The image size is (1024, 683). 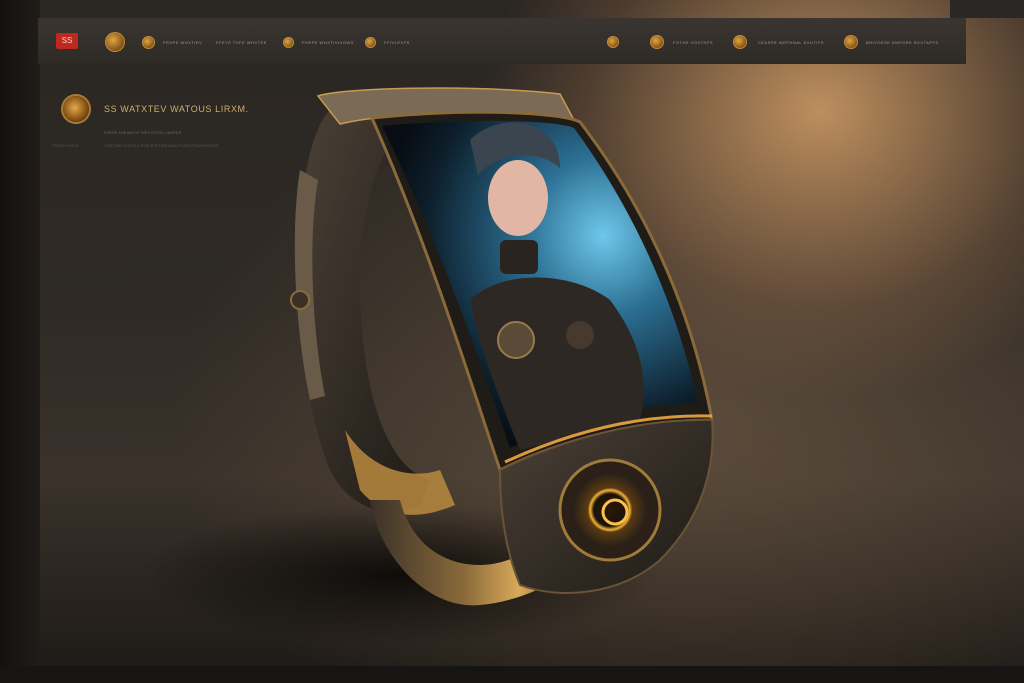 I want to click on side-crown-icon, so click(x=300, y=300).